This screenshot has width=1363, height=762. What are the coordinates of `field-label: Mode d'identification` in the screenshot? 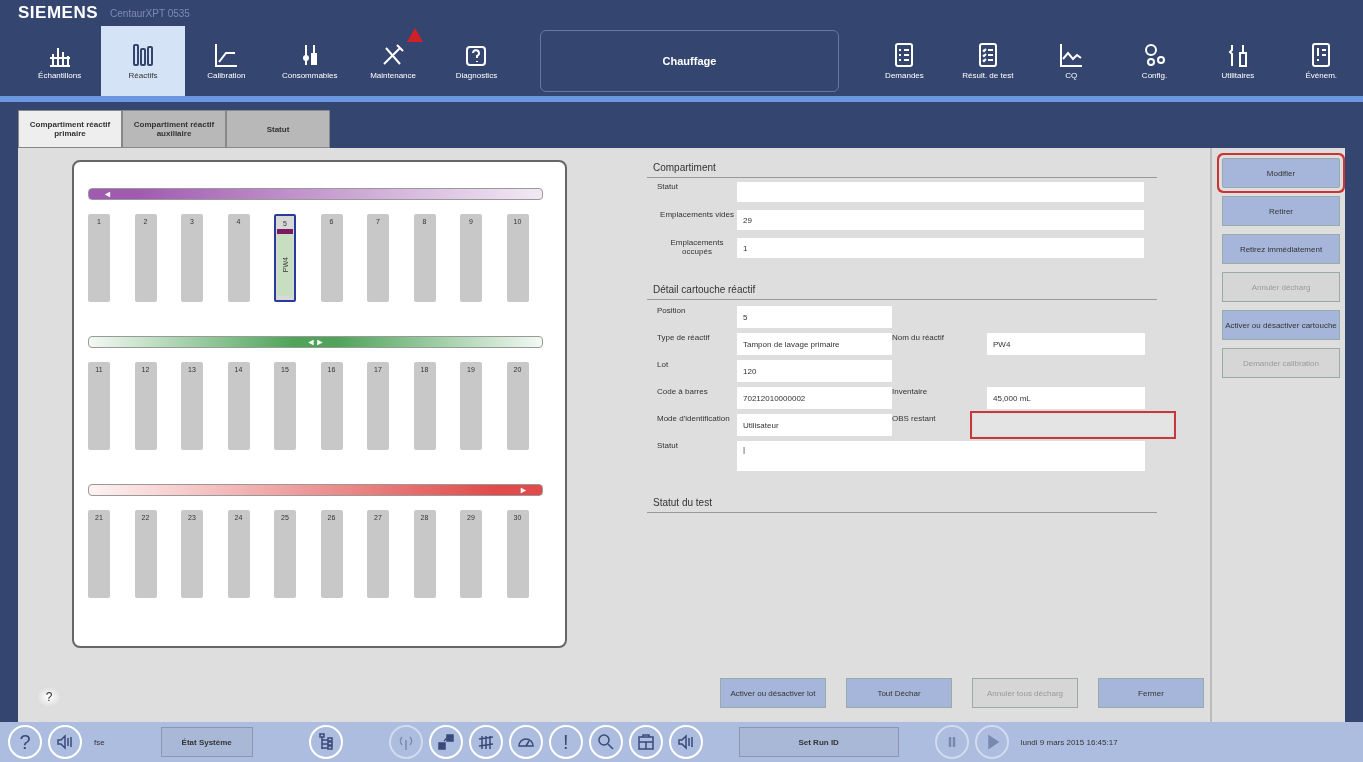 It's located at (694, 418).